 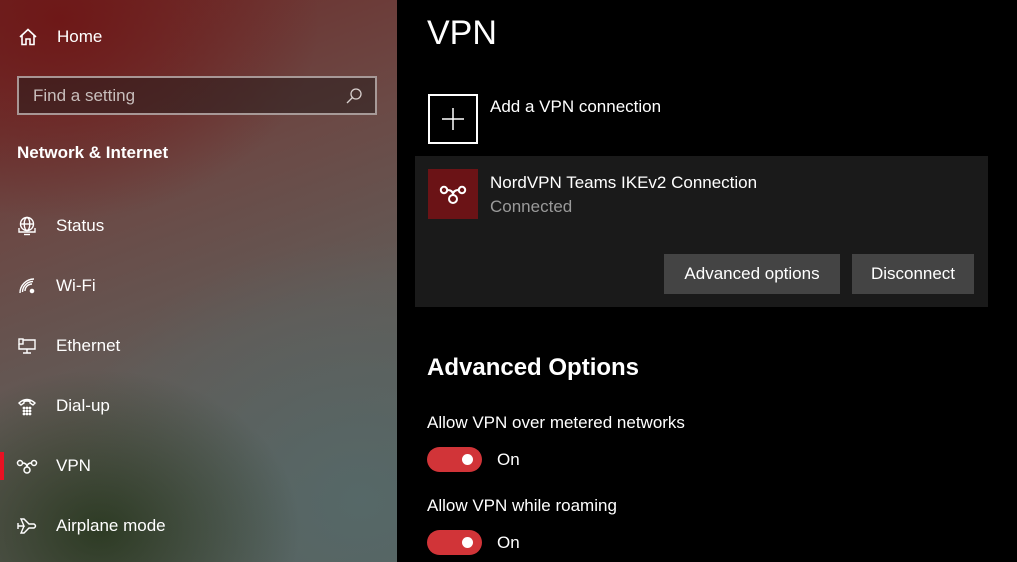 I want to click on sidebar-item-wifi: Wi-Fi, so click(x=198, y=286).